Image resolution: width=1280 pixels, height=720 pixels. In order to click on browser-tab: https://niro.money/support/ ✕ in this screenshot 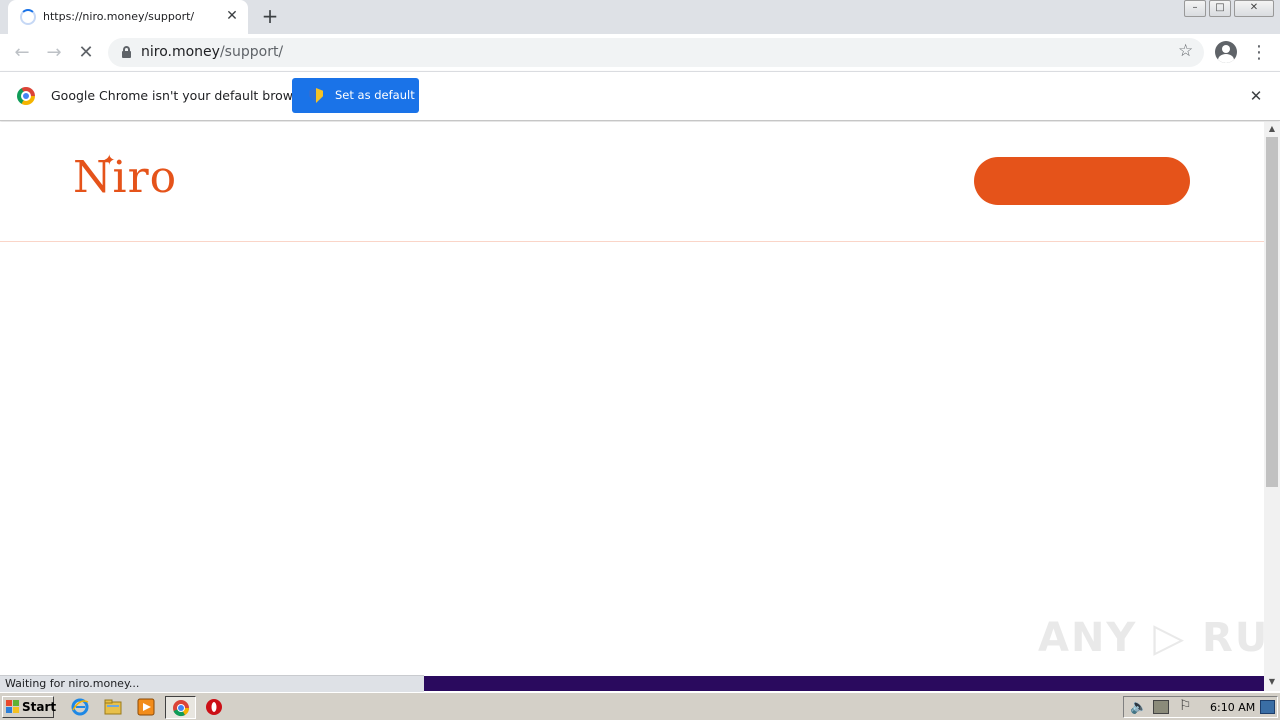, I will do `click(128, 17)`.